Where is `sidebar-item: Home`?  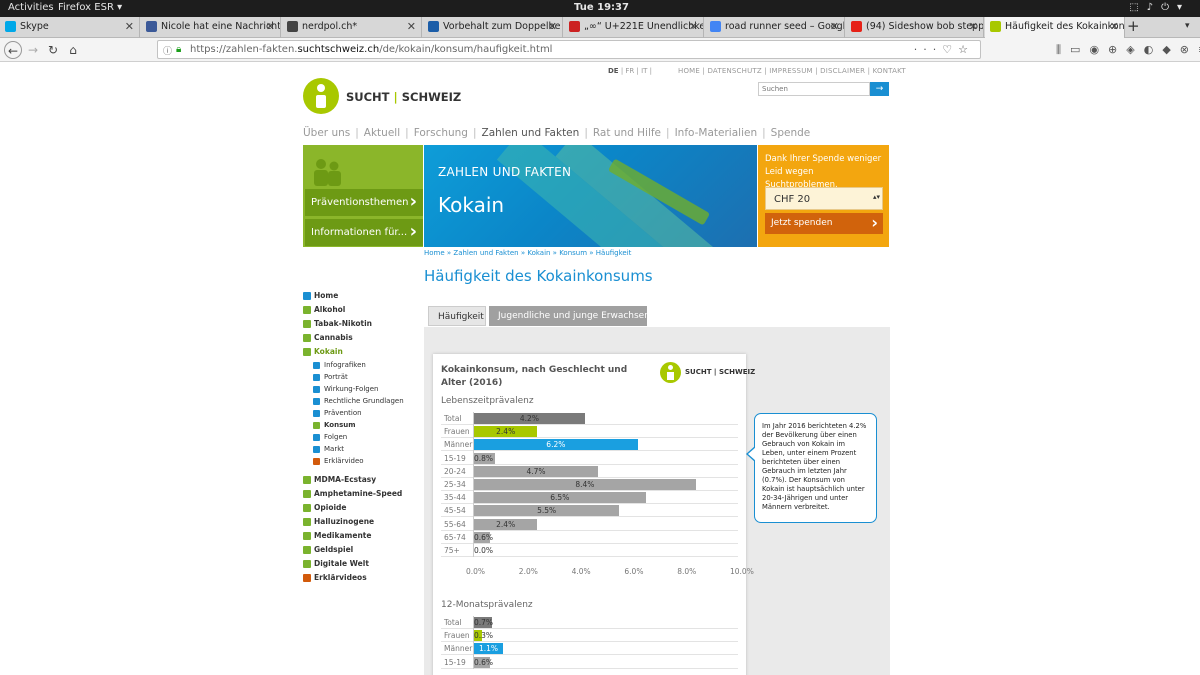 sidebar-item: Home is located at coordinates (320, 295).